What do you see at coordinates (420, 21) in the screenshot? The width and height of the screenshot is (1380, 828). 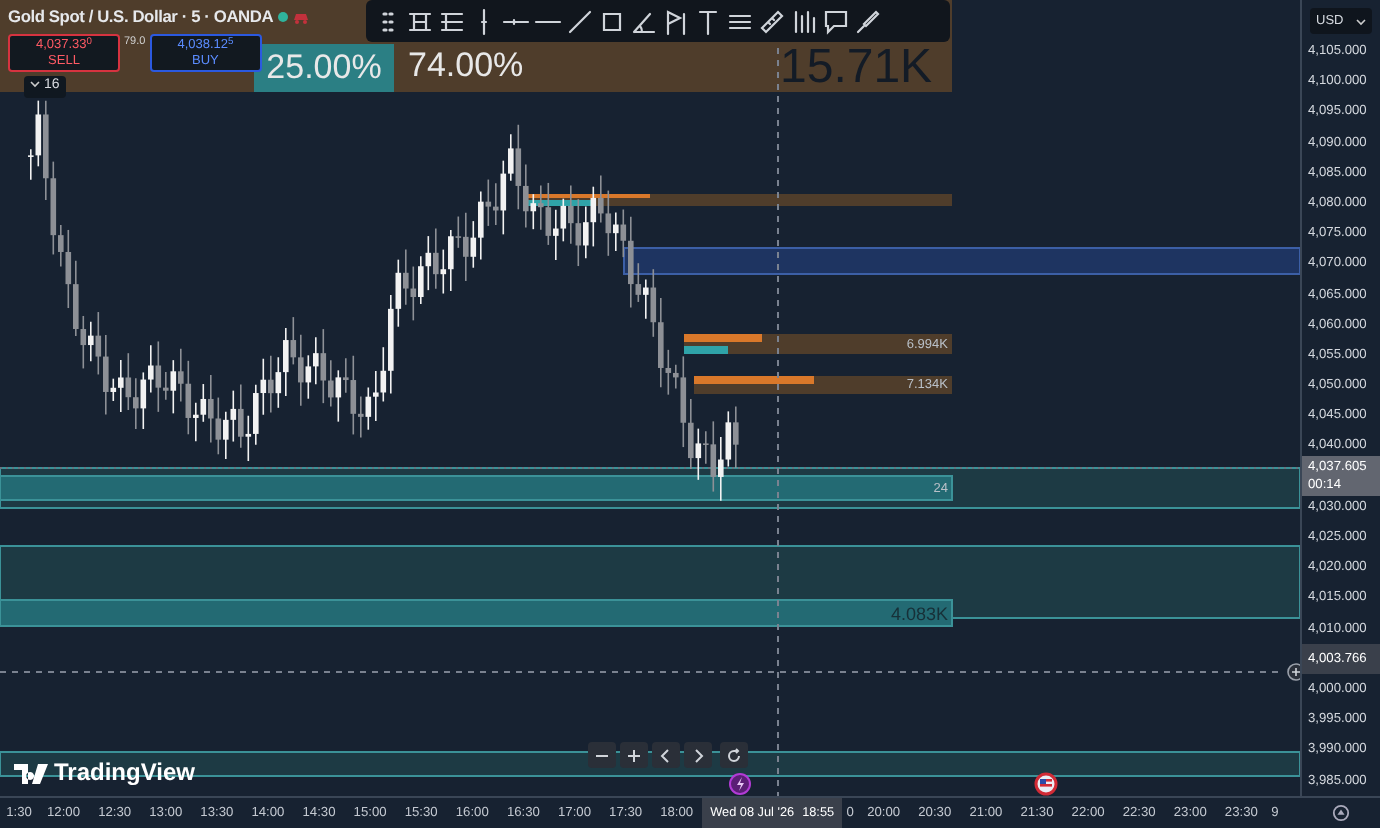 I see `long-position-icon` at bounding box center [420, 21].